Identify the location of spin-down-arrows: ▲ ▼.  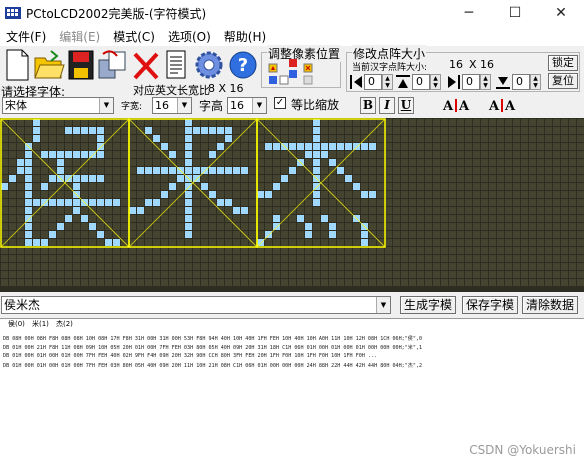
(535, 82).